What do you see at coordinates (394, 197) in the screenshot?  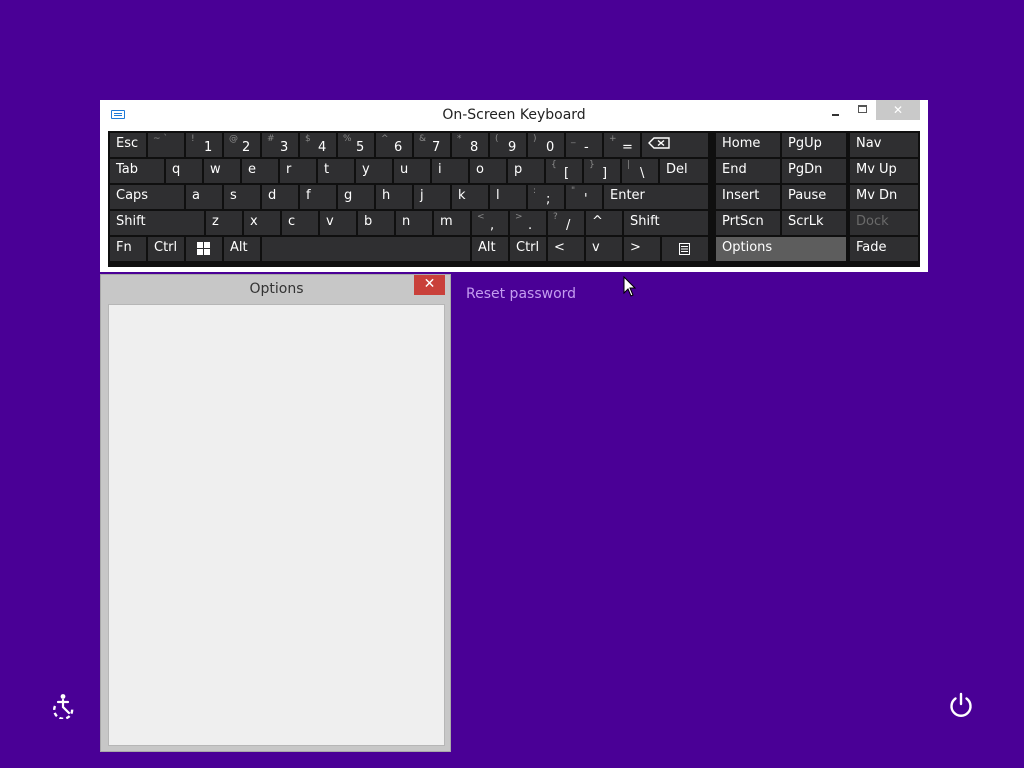 I see `key-h: h` at bounding box center [394, 197].